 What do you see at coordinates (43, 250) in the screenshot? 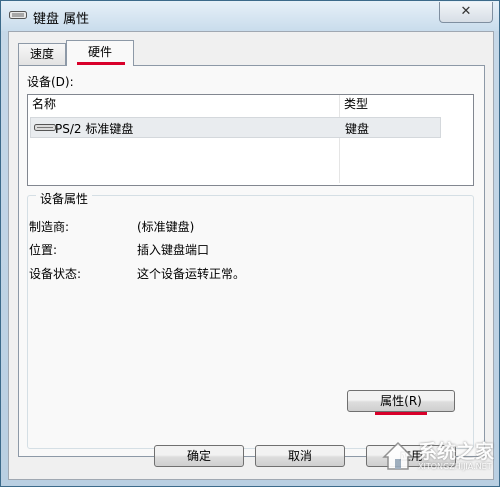
I see `location-label: 位置:` at bounding box center [43, 250].